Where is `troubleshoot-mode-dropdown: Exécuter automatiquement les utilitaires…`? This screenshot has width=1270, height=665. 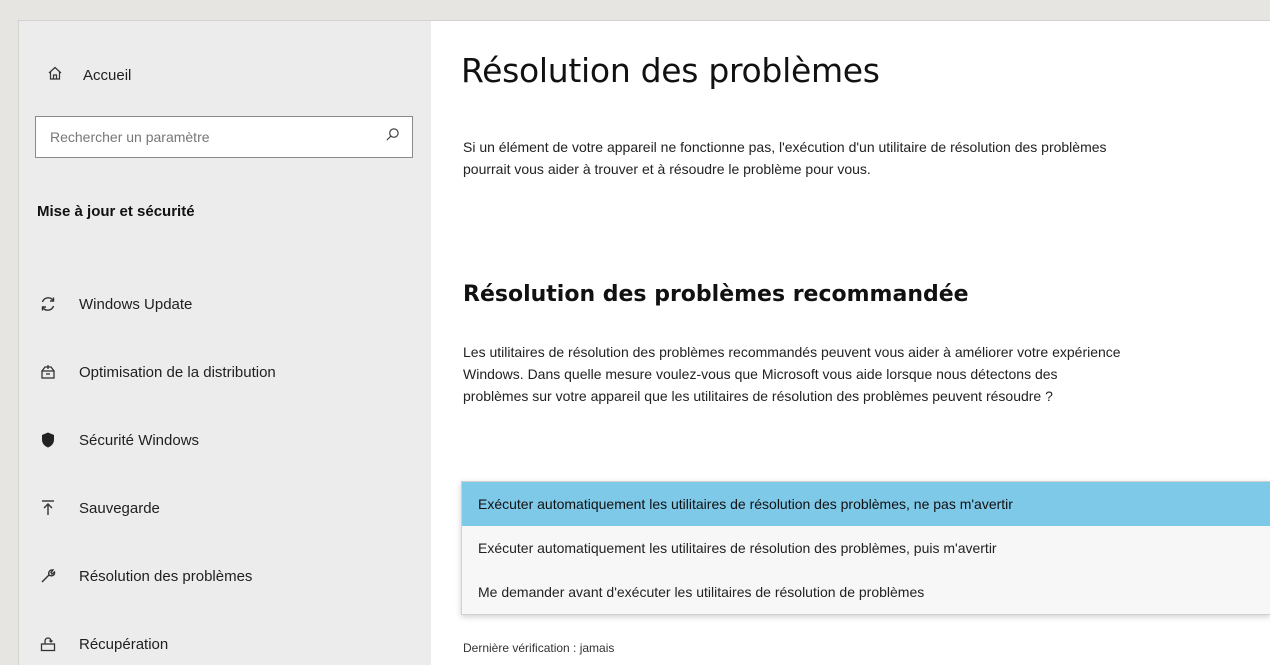 troubleshoot-mode-dropdown: Exécuter automatiquement les utilitaires… is located at coordinates (865, 548).